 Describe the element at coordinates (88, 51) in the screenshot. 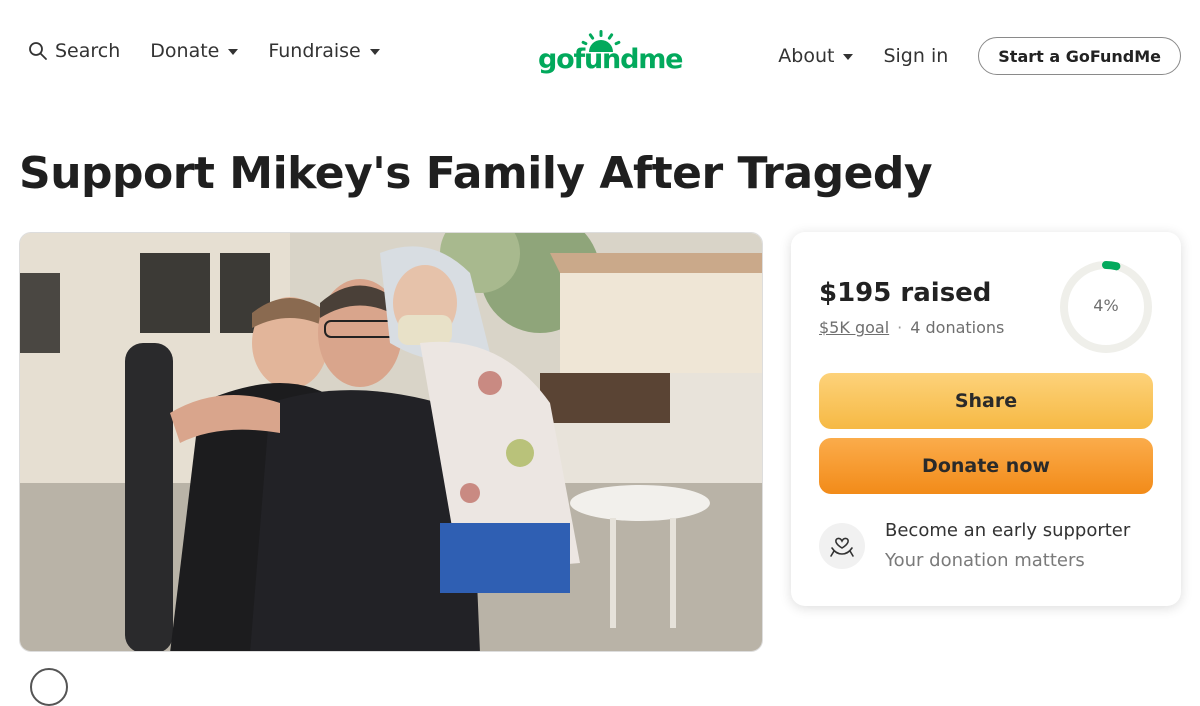

I see `search-label: Search` at that location.